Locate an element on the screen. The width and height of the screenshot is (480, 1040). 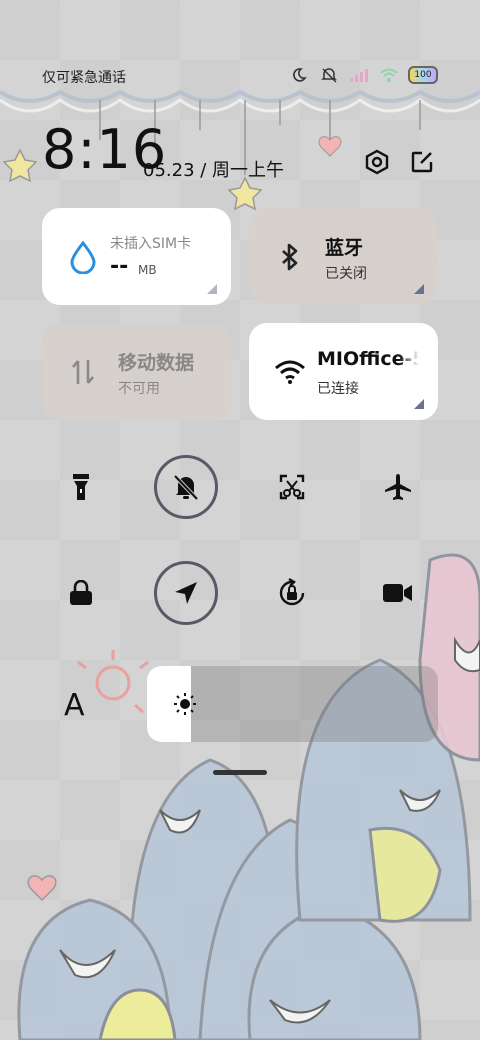
settings-hex-icon is located at coordinates (377, 162).